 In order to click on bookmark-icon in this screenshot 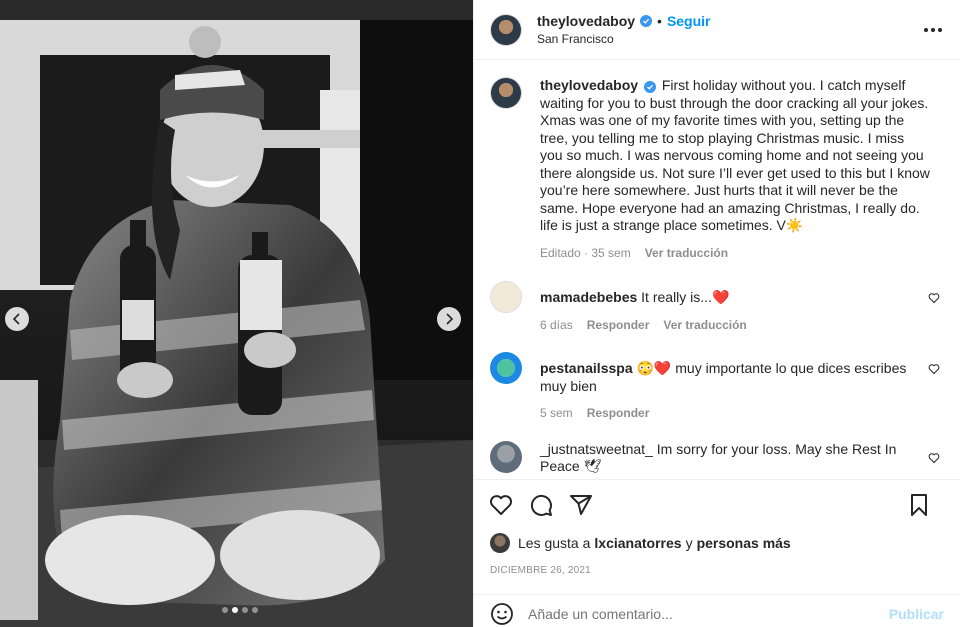, I will do `click(919, 505)`.